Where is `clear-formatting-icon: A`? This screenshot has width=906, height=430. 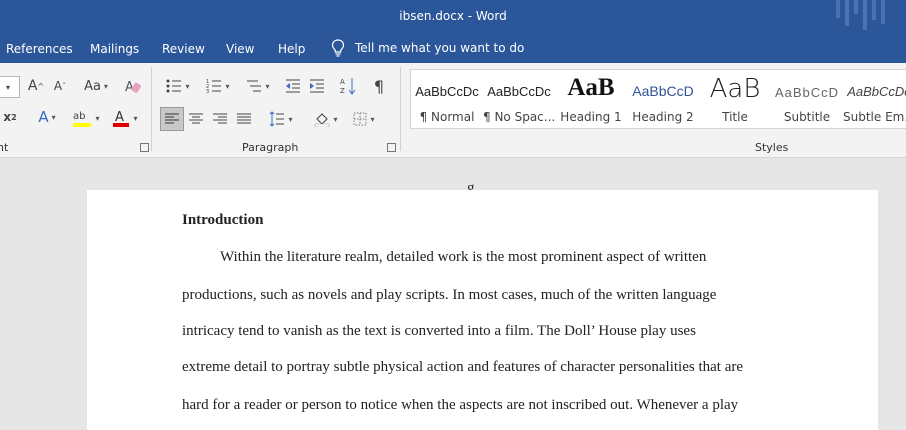
clear-formatting-icon: A is located at coordinates (133, 86).